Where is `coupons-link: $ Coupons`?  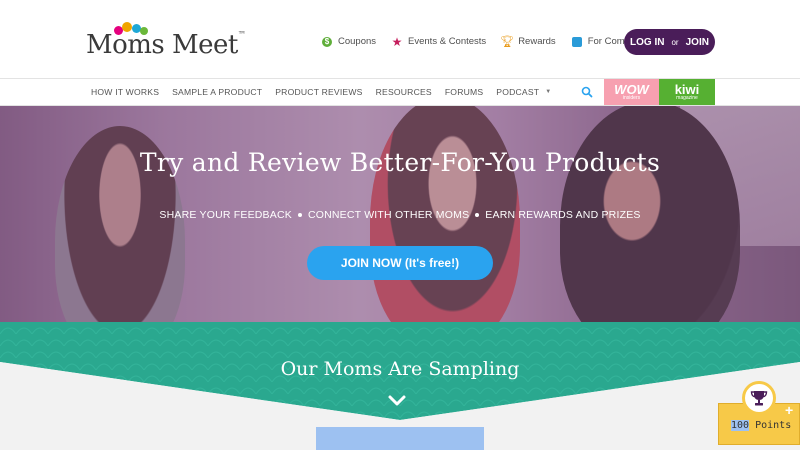 coupons-link: $ Coupons is located at coordinates (349, 41).